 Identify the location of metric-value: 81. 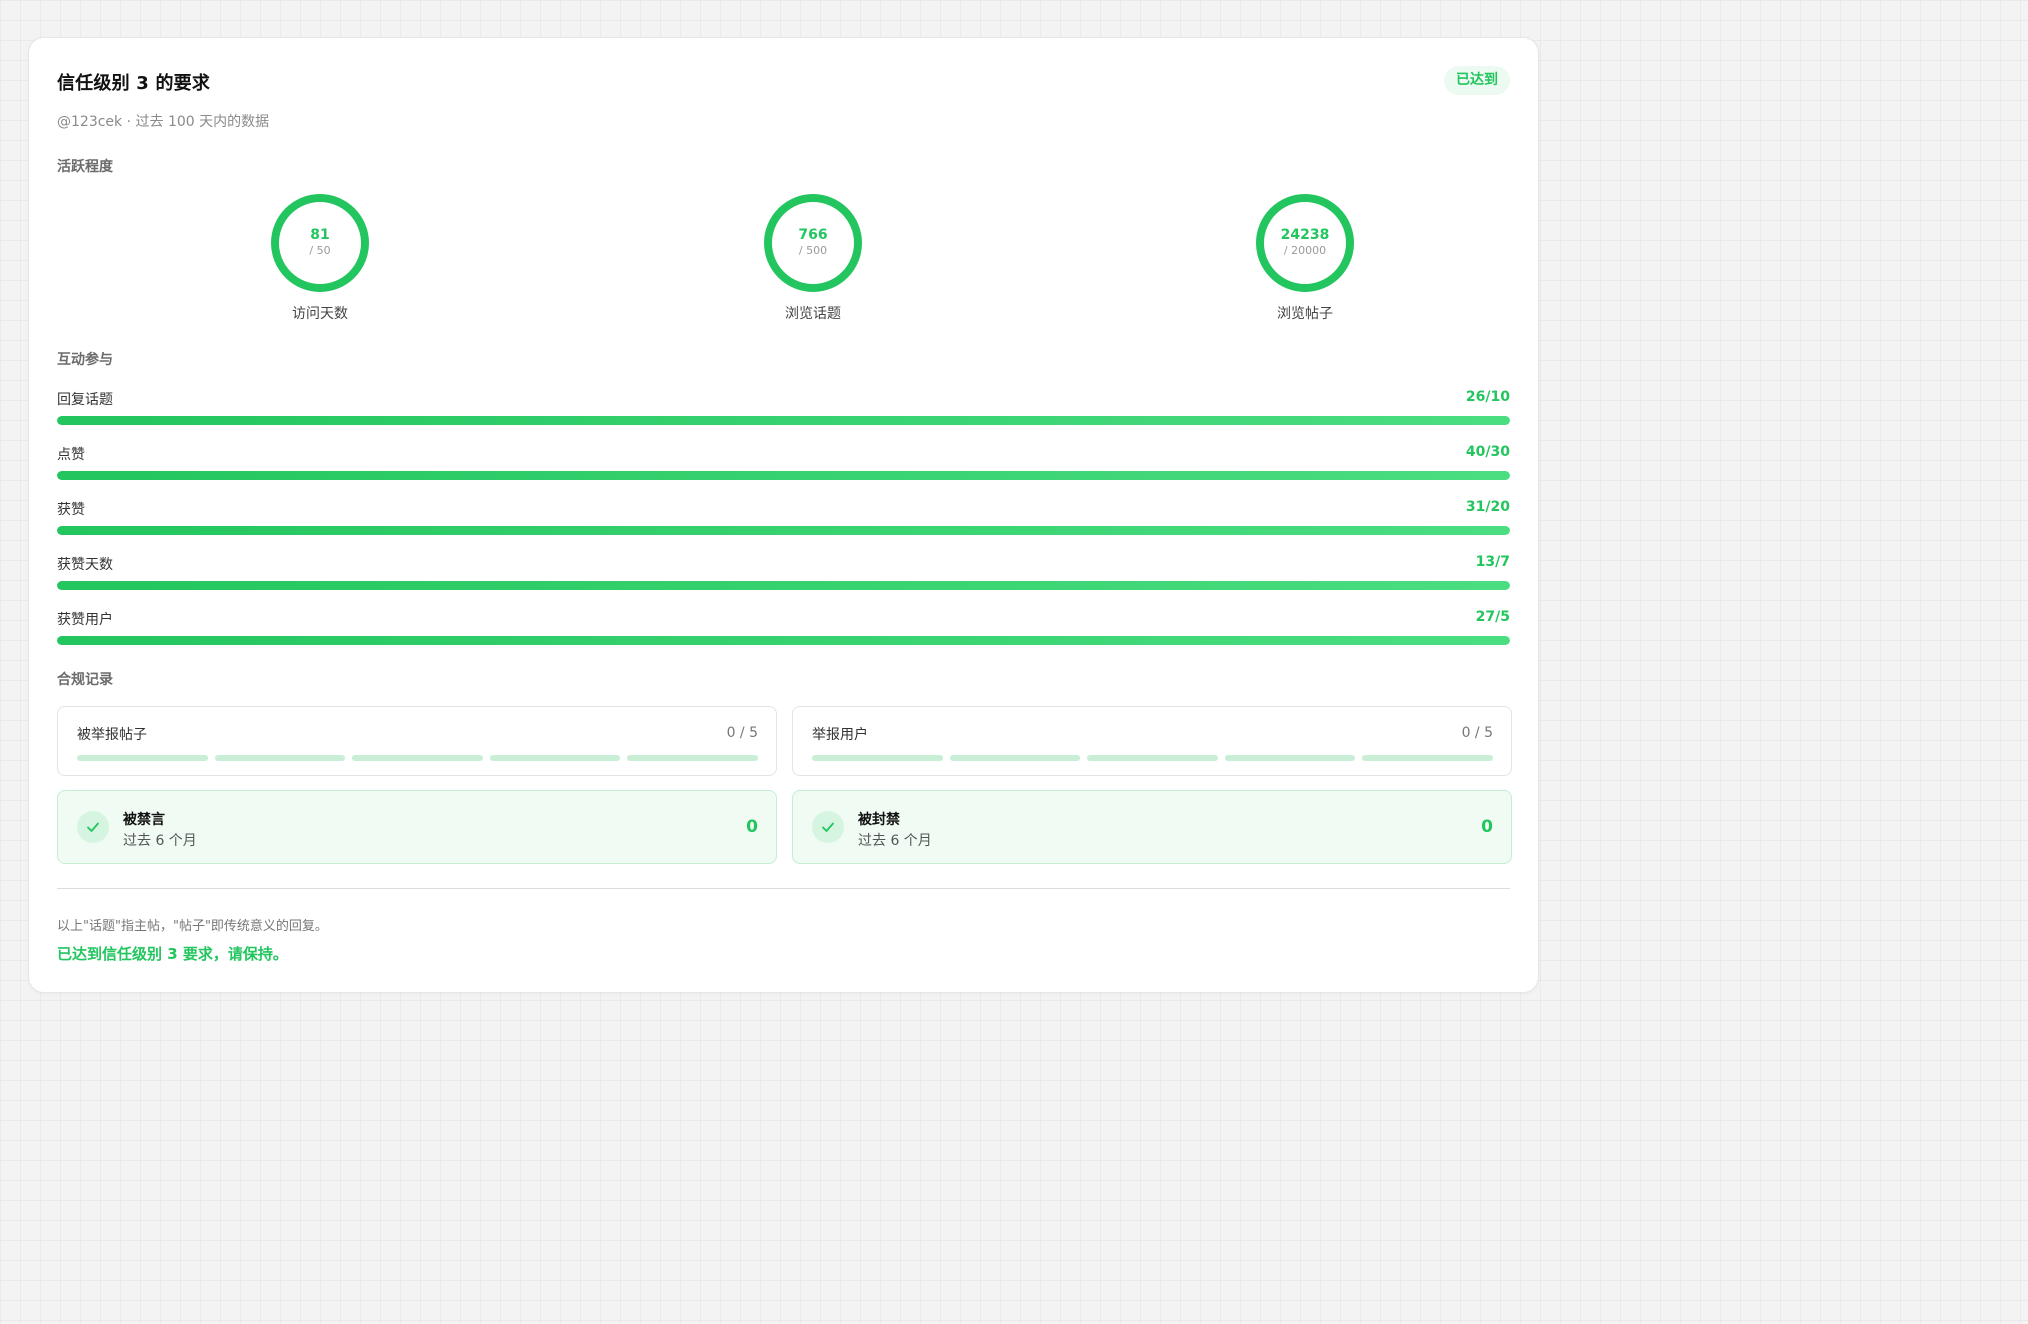
(320, 235).